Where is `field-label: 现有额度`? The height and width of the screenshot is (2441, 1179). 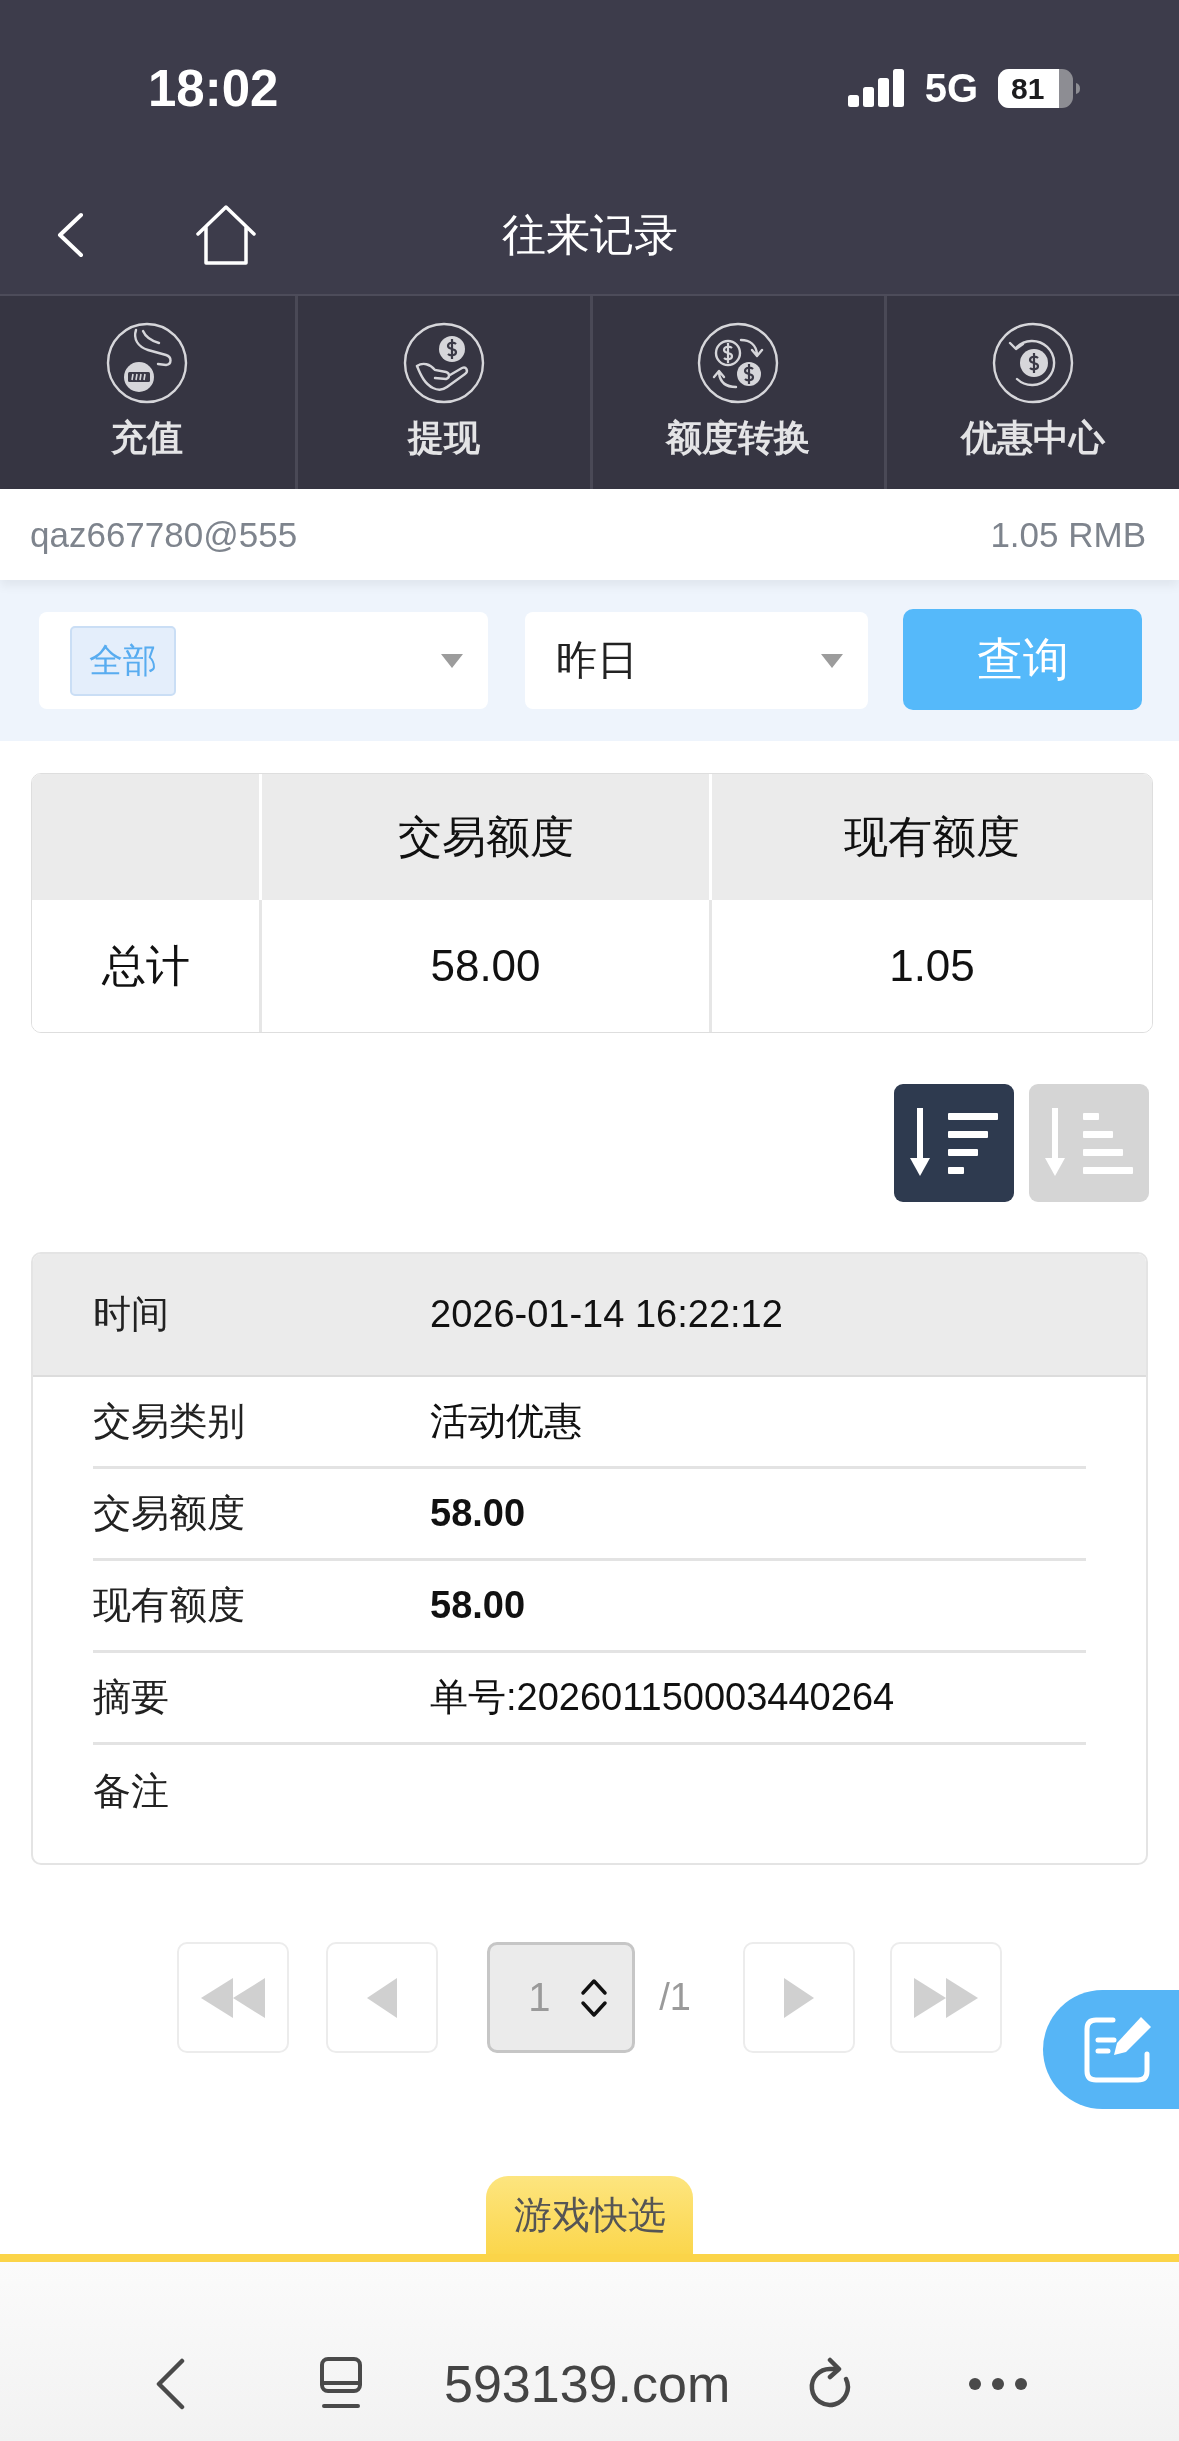 field-label: 现有额度 is located at coordinates (169, 1605).